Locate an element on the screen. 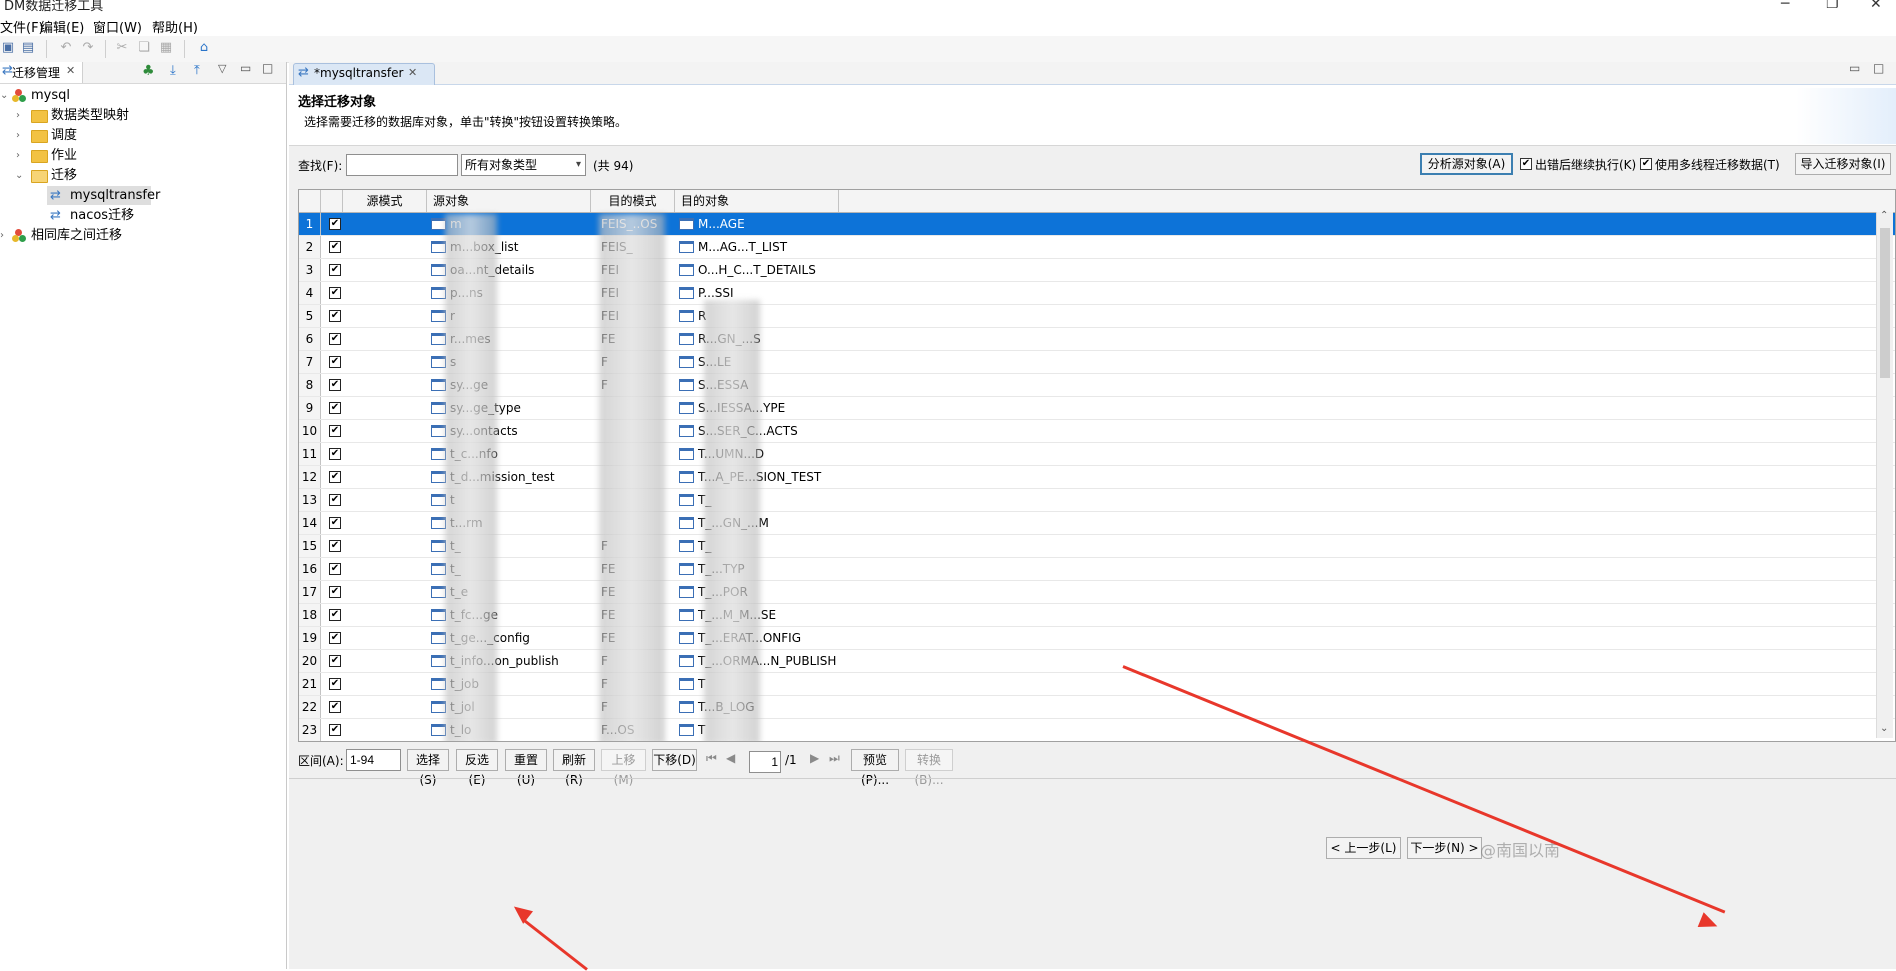 The height and width of the screenshot is (971, 1896). import-objects-button: 导入迁移对象(I) is located at coordinates (1843, 164).